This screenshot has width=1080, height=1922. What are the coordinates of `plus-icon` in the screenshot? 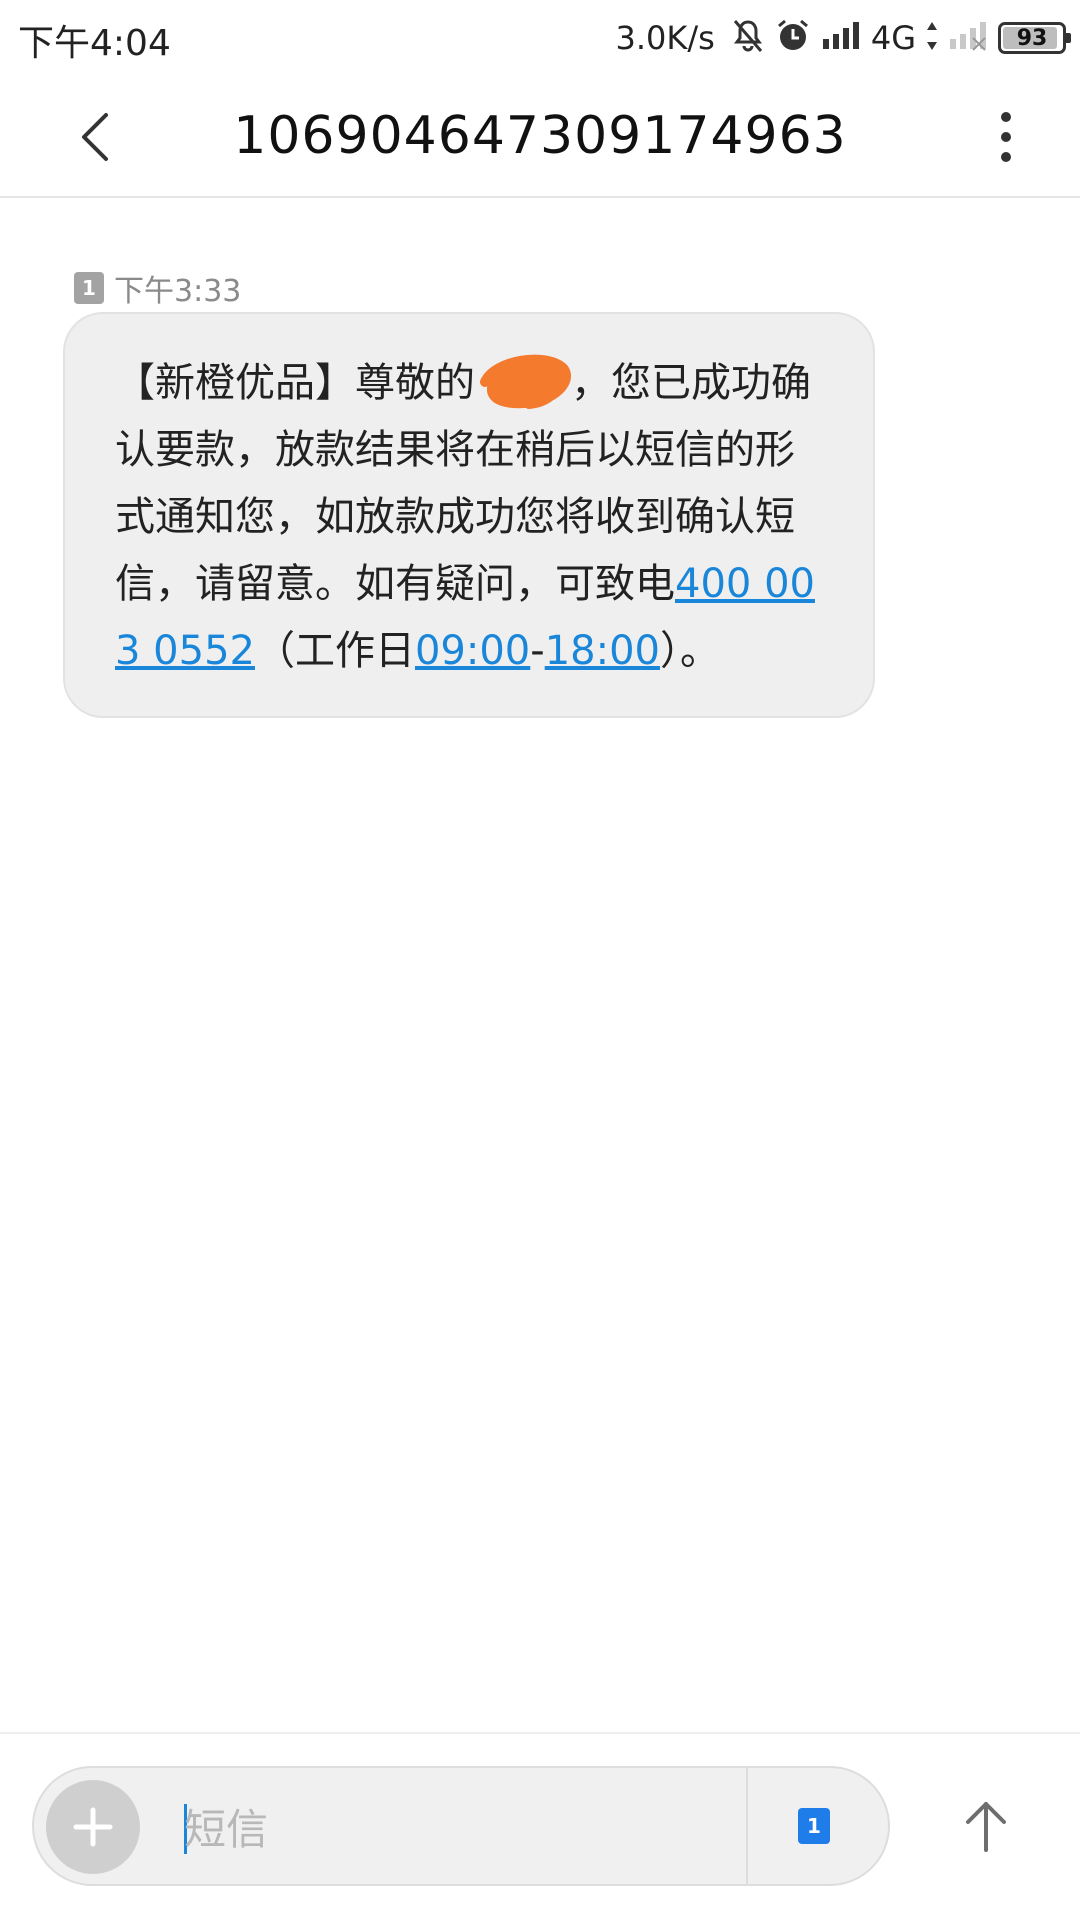 It's located at (93, 1827).